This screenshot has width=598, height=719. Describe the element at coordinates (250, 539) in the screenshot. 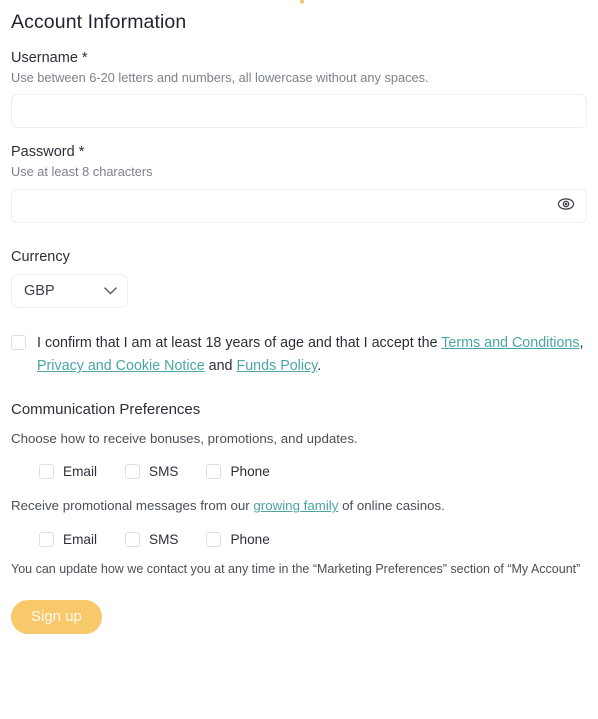

I see `secondary-phone-label: Phone` at that location.